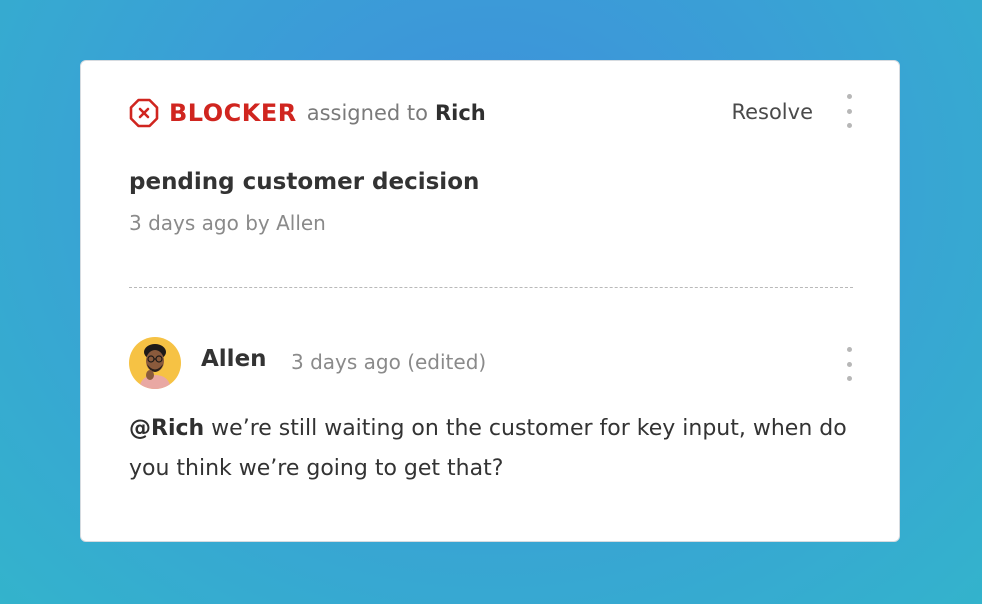 Image resolution: width=982 pixels, height=604 pixels. Describe the element at coordinates (491, 287) in the screenshot. I see `divider` at that location.